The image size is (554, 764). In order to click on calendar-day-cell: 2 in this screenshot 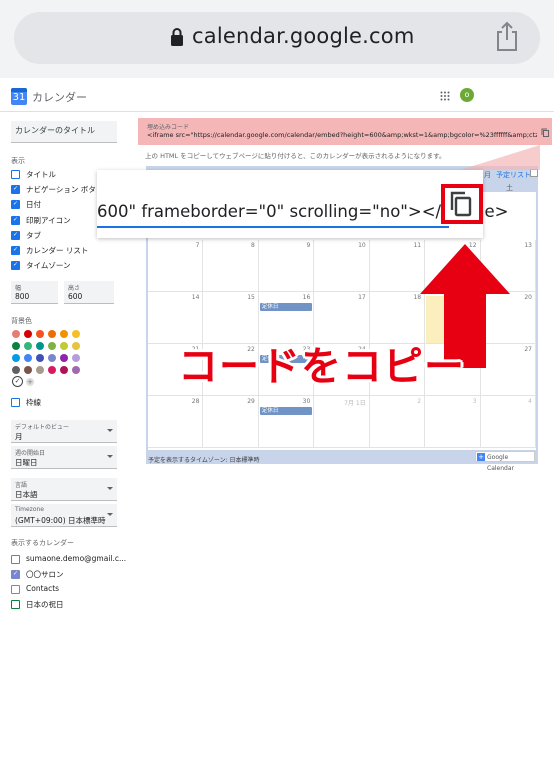, I will do `click(397, 422)`.